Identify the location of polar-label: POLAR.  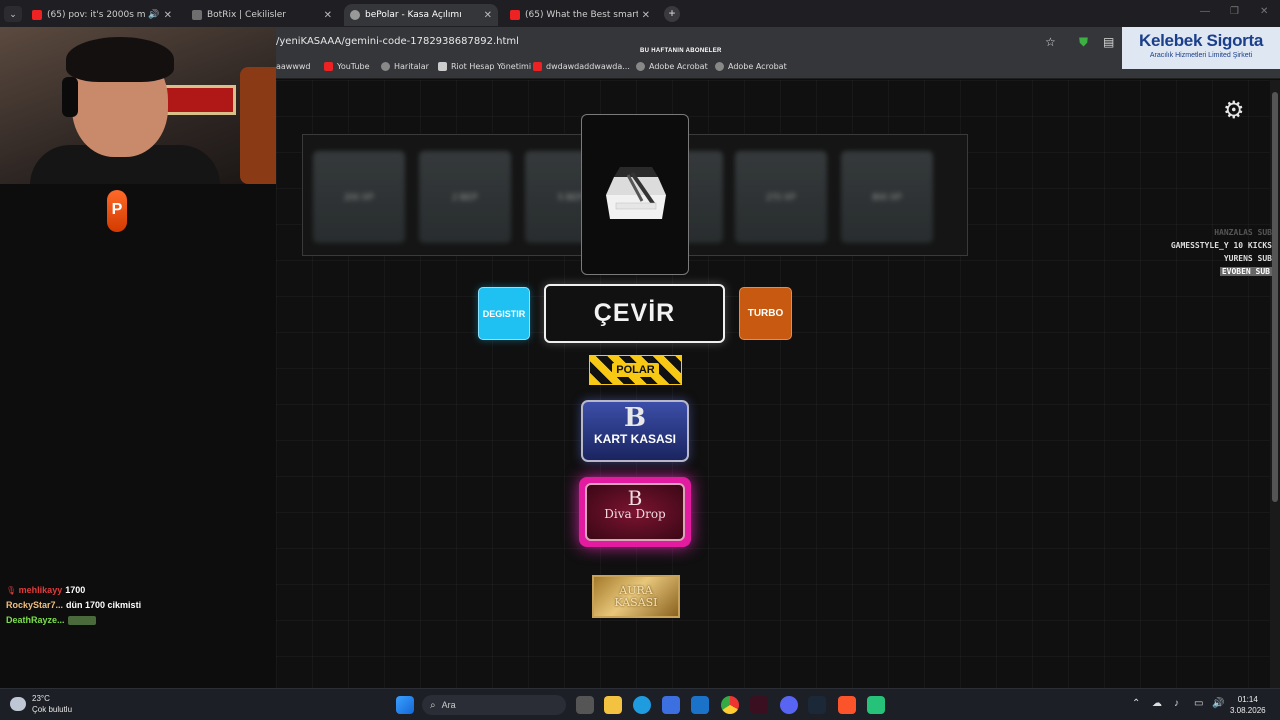
(635, 370).